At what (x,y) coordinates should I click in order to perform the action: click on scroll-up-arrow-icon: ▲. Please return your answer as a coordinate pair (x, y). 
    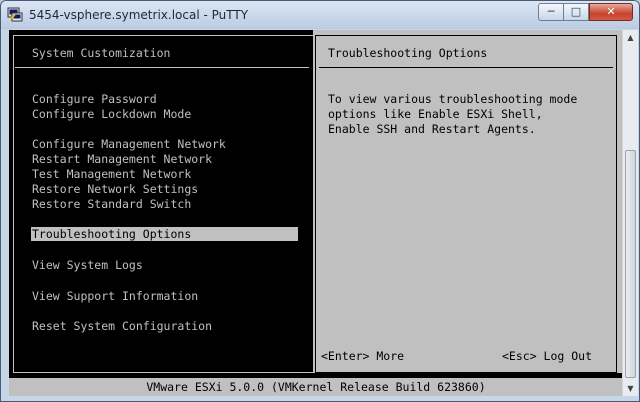
    Looking at the image, I should click on (630, 37).